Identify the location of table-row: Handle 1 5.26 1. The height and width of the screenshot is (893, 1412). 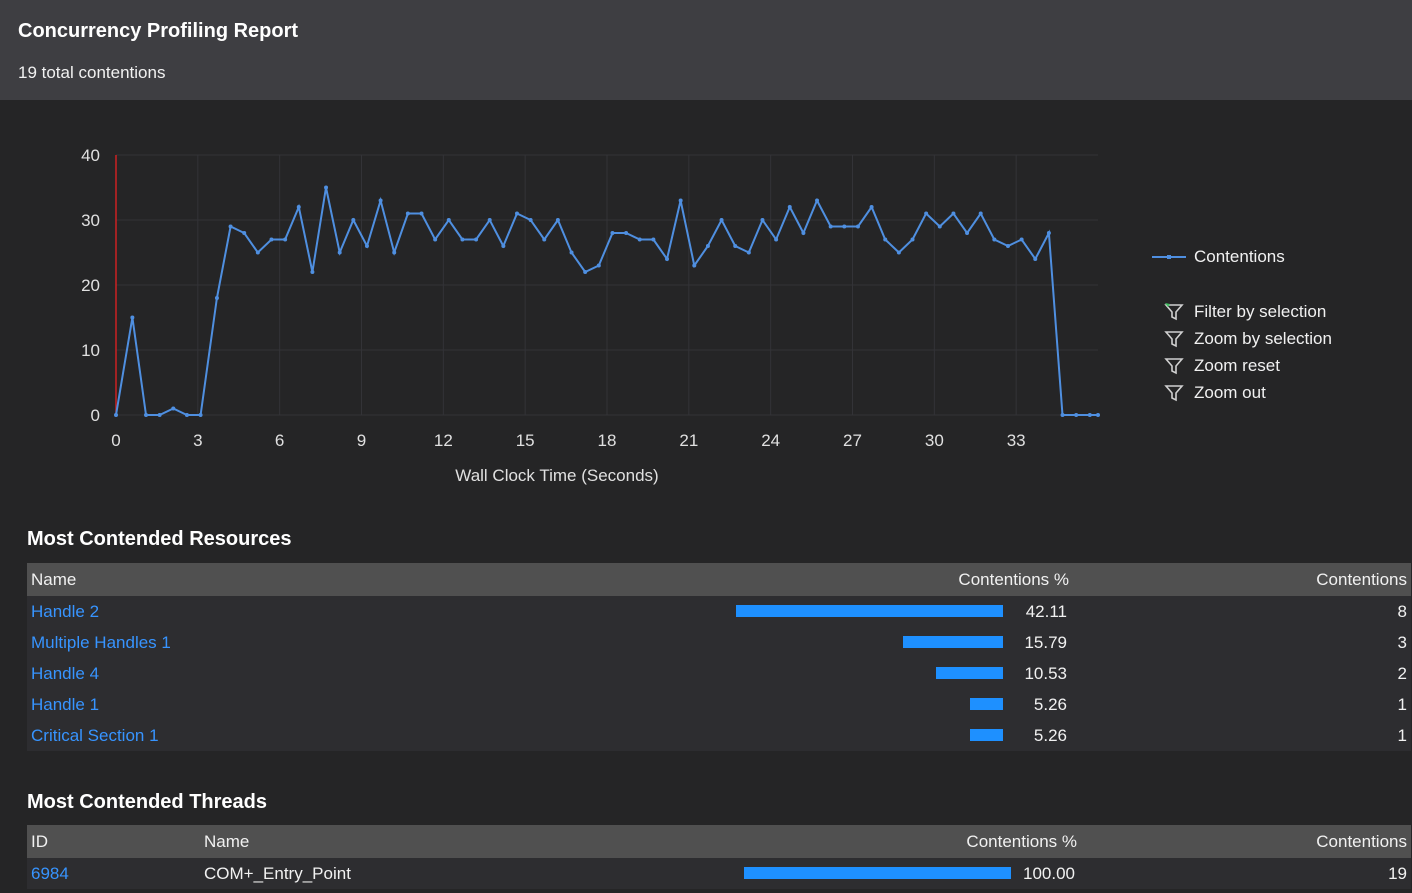
(719, 704).